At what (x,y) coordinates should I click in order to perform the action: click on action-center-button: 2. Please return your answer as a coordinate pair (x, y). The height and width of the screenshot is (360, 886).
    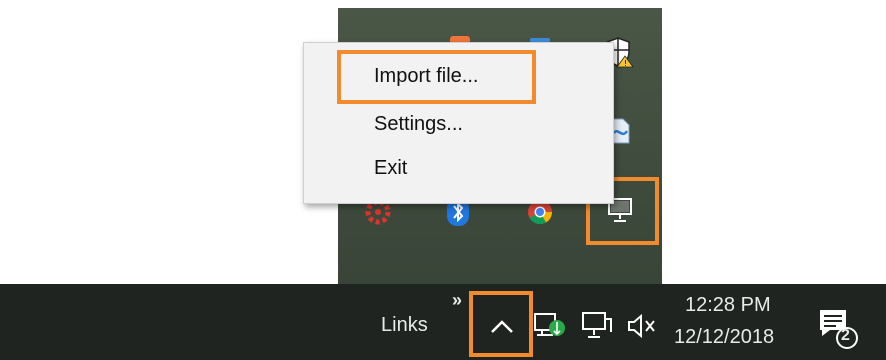
    Looking at the image, I should click on (837, 329).